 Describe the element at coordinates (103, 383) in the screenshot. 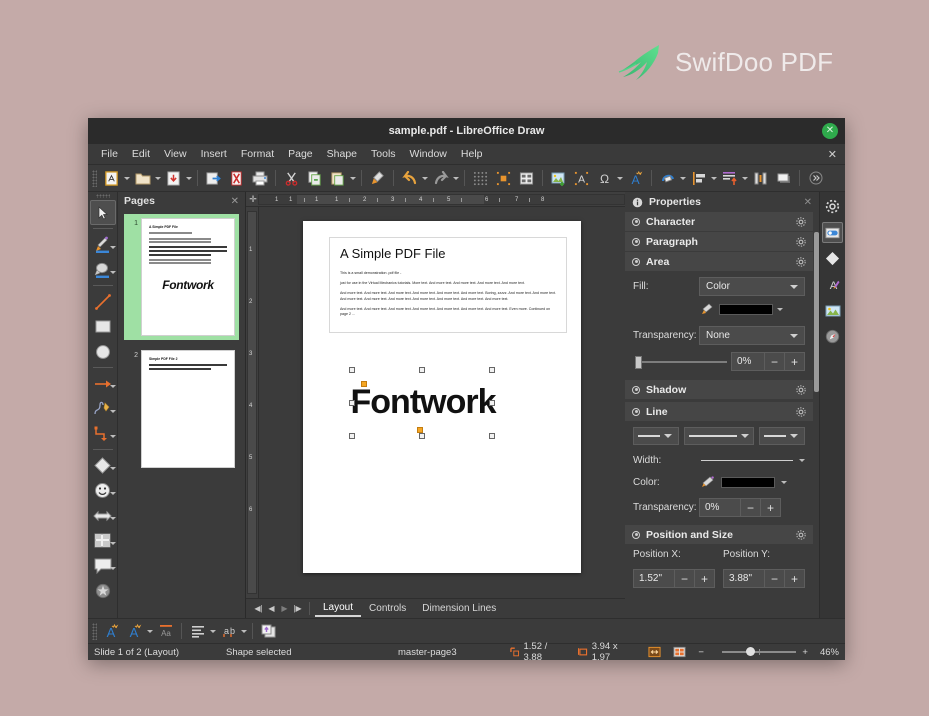

I see `lines-and-arrows-icon` at that location.